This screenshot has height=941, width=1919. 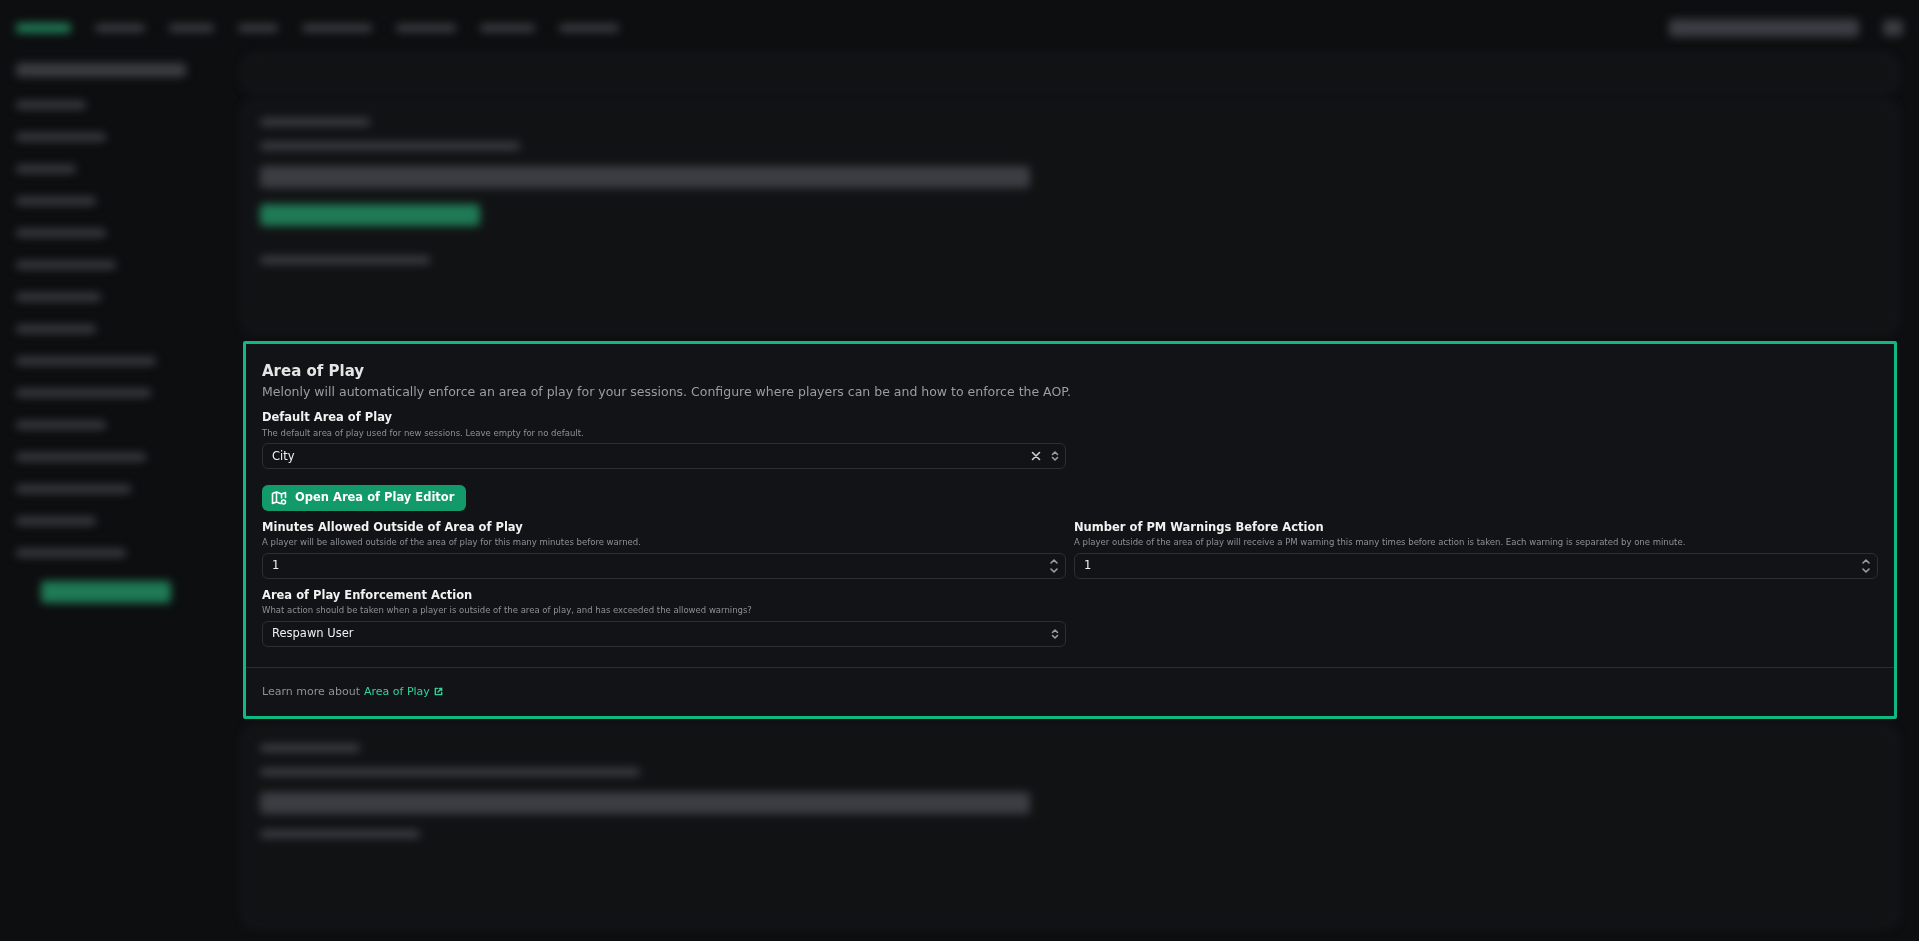 I want to click on field-hint: The default area of play used for new sessions. Leave empty for no default., so click(x=423, y=433).